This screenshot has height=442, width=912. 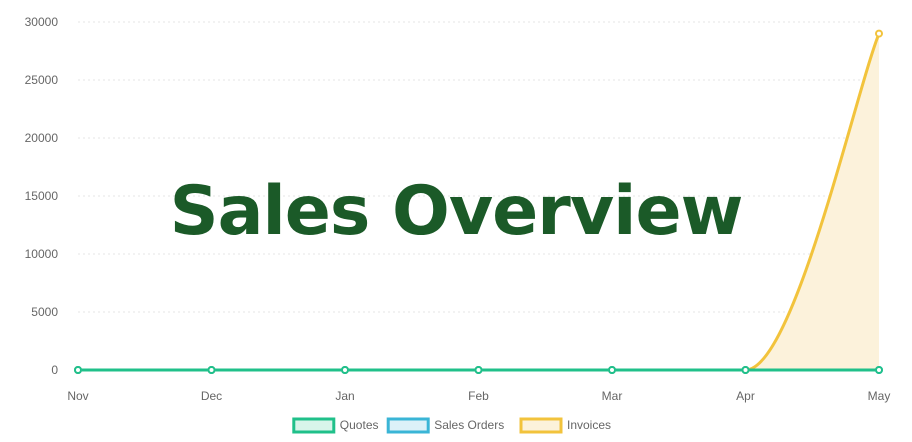 What do you see at coordinates (344, 396) in the screenshot?
I see `x-tick-label: Jan` at bounding box center [344, 396].